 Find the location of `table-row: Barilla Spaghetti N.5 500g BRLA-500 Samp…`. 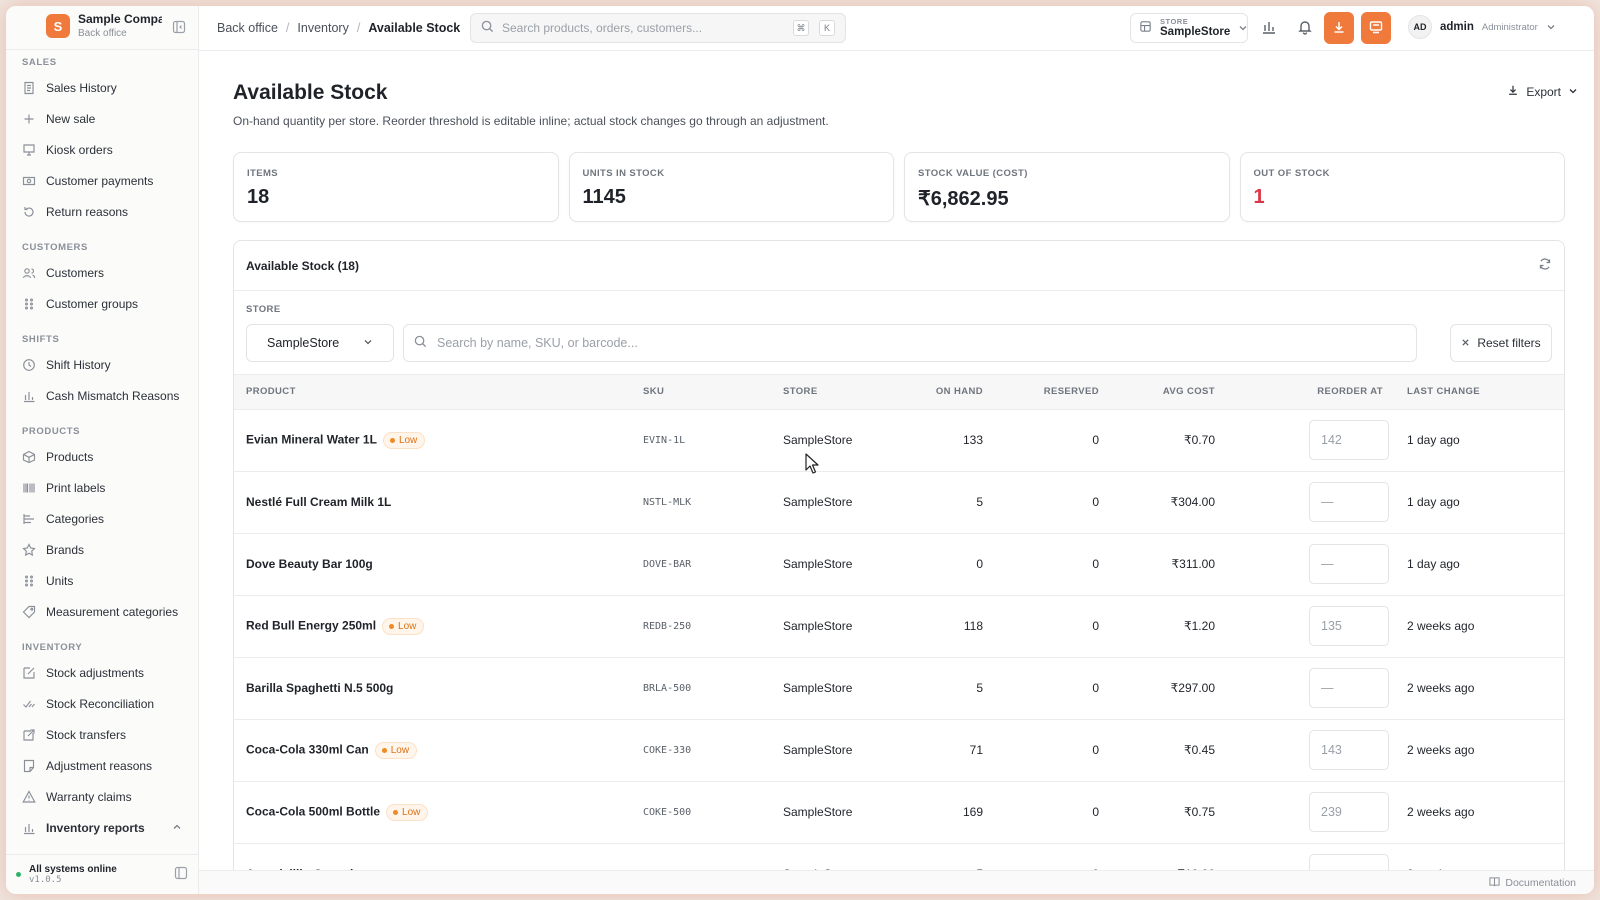

table-row: Barilla Spaghetti N.5 500g BRLA-500 Samp… is located at coordinates (899, 688).